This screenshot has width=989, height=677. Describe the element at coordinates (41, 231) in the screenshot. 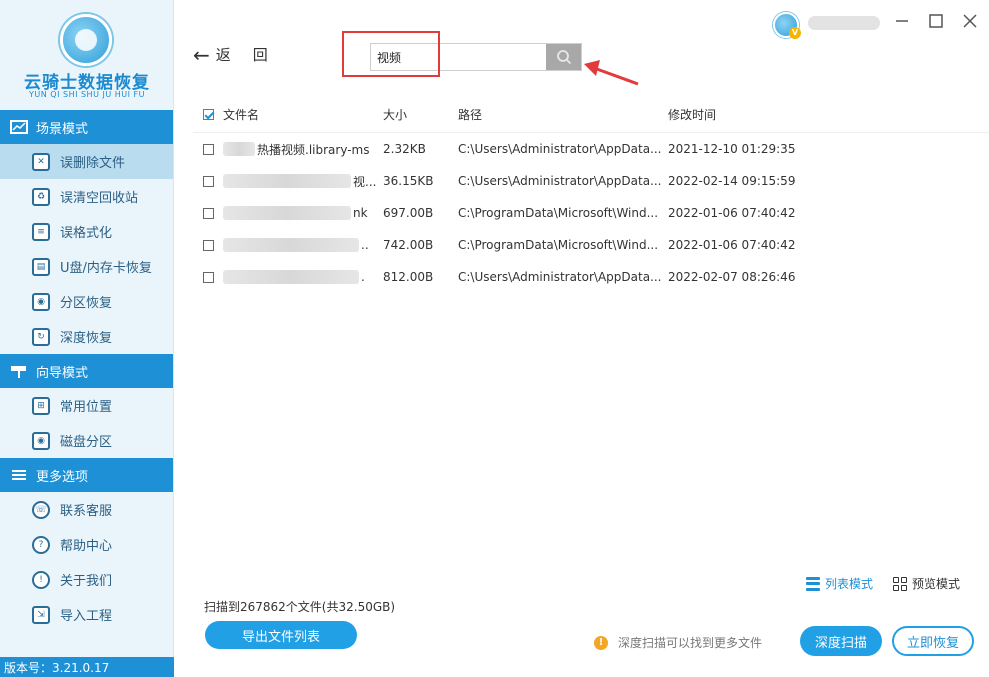

I see `format-icon: ≡` at that location.